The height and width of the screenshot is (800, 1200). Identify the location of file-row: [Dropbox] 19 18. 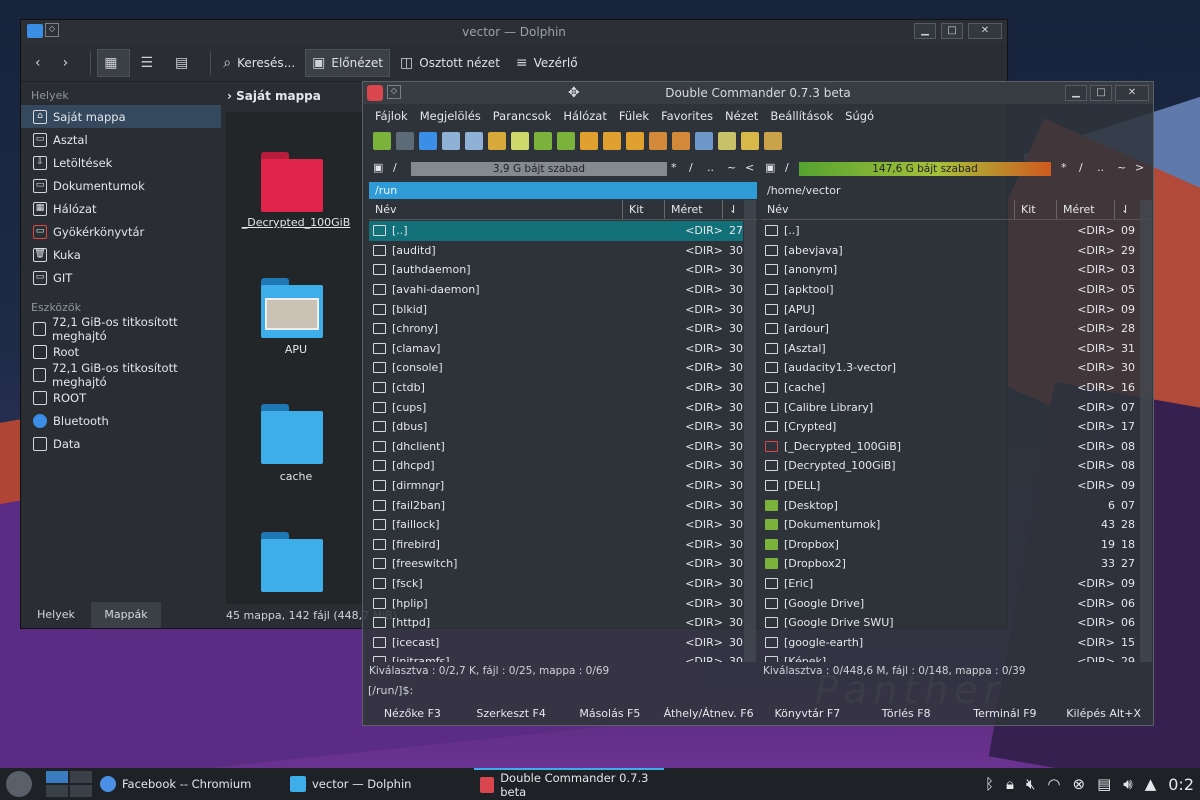
(950, 545).